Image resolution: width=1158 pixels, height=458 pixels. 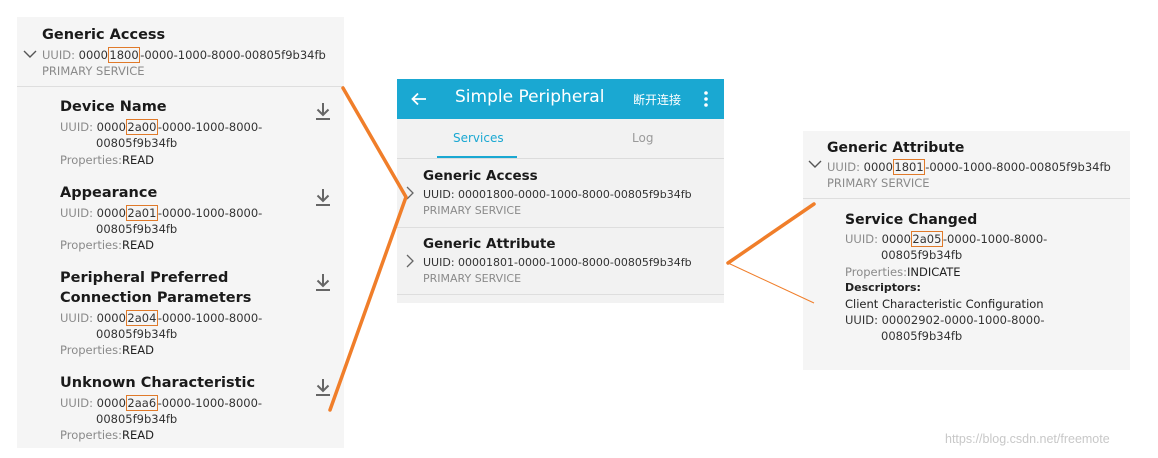 I want to click on characteristic-title: Appearance, so click(x=109, y=193).